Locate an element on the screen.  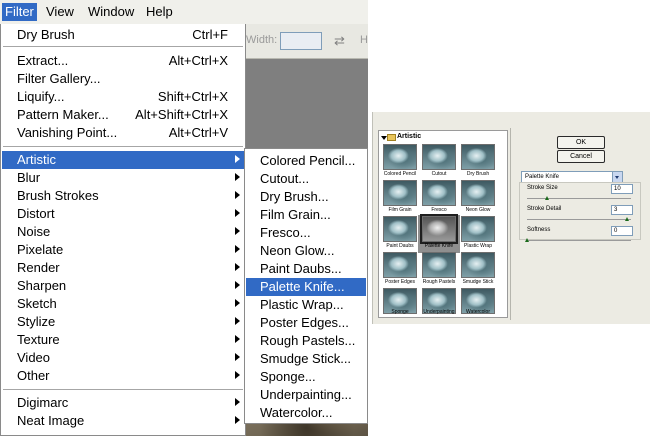
swap-dimensions-icon: ⇄ is located at coordinates (339, 41).